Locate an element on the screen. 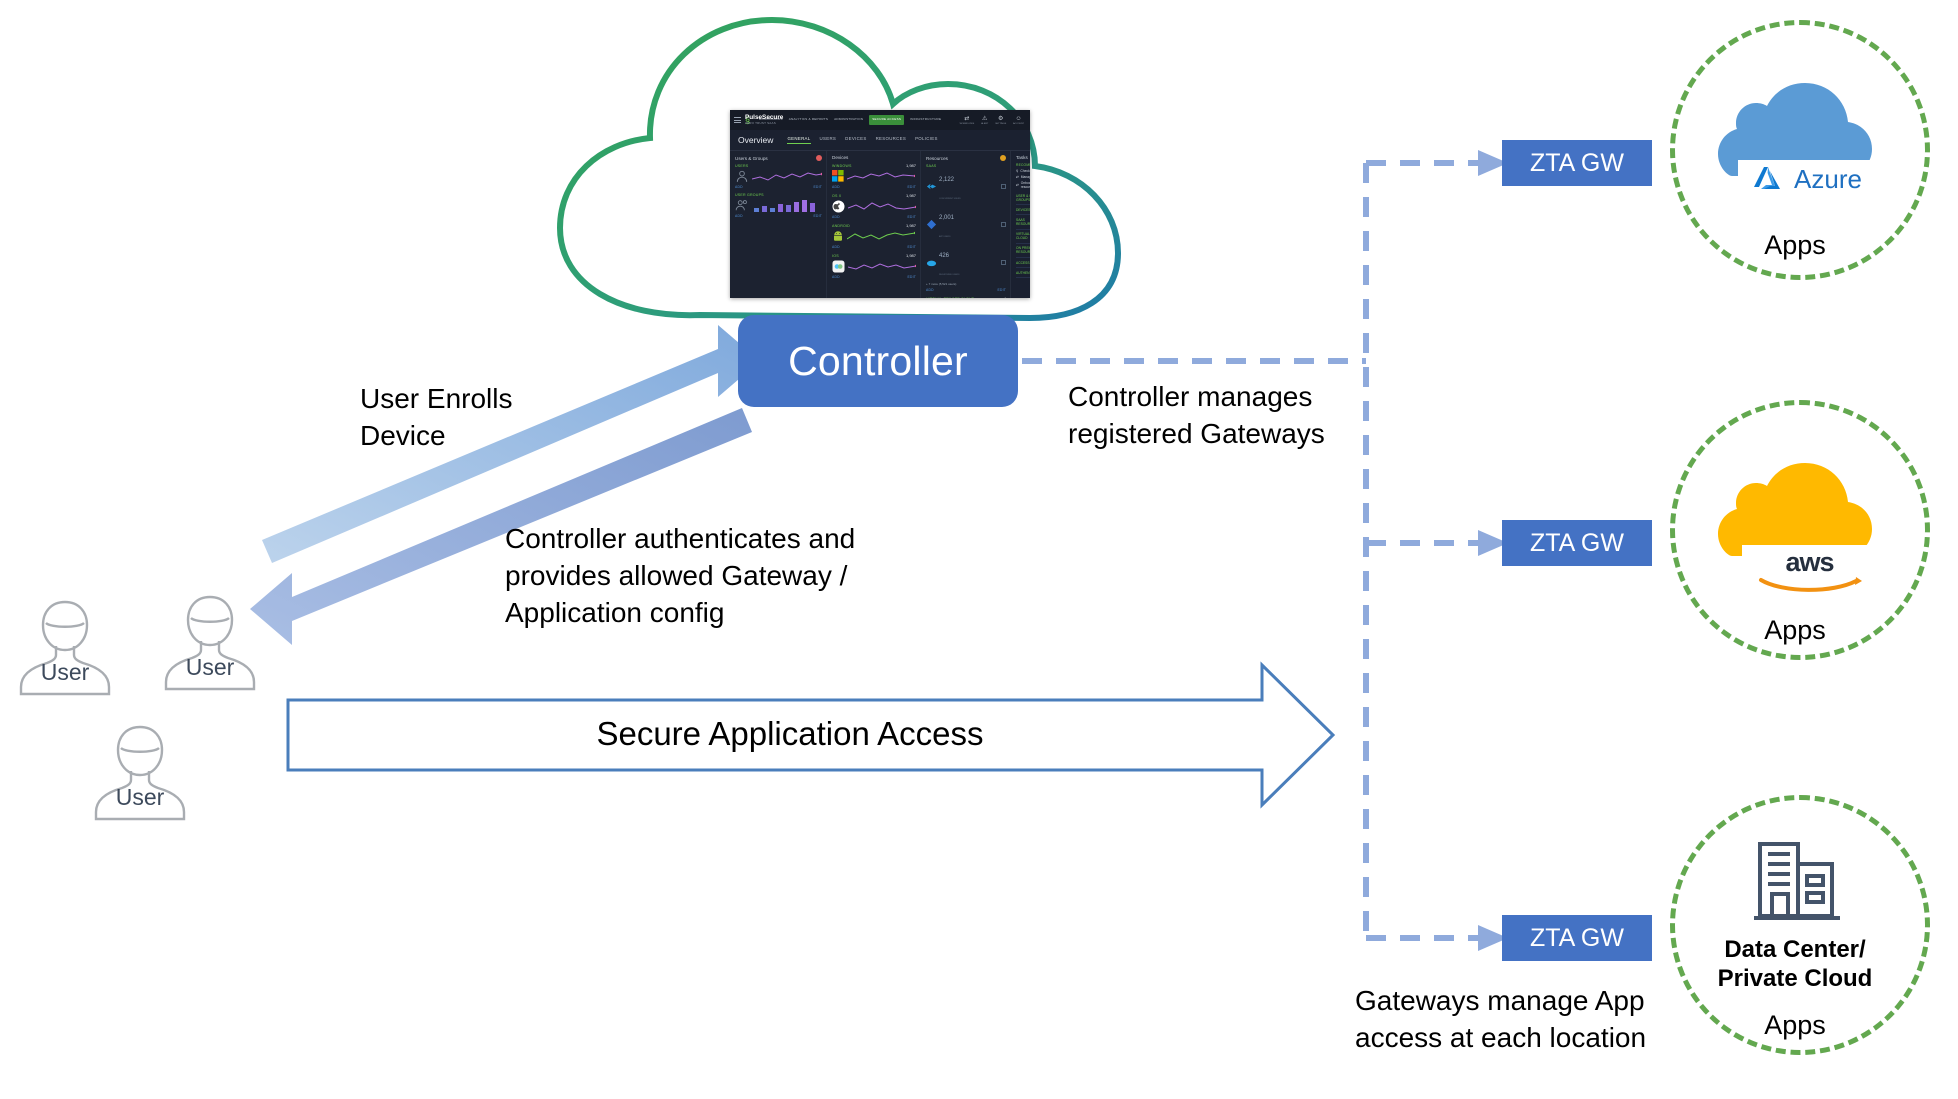 This screenshot has height=1099, width=1958. panel-users: USERS ADD EDIT is located at coordinates (778, 176).